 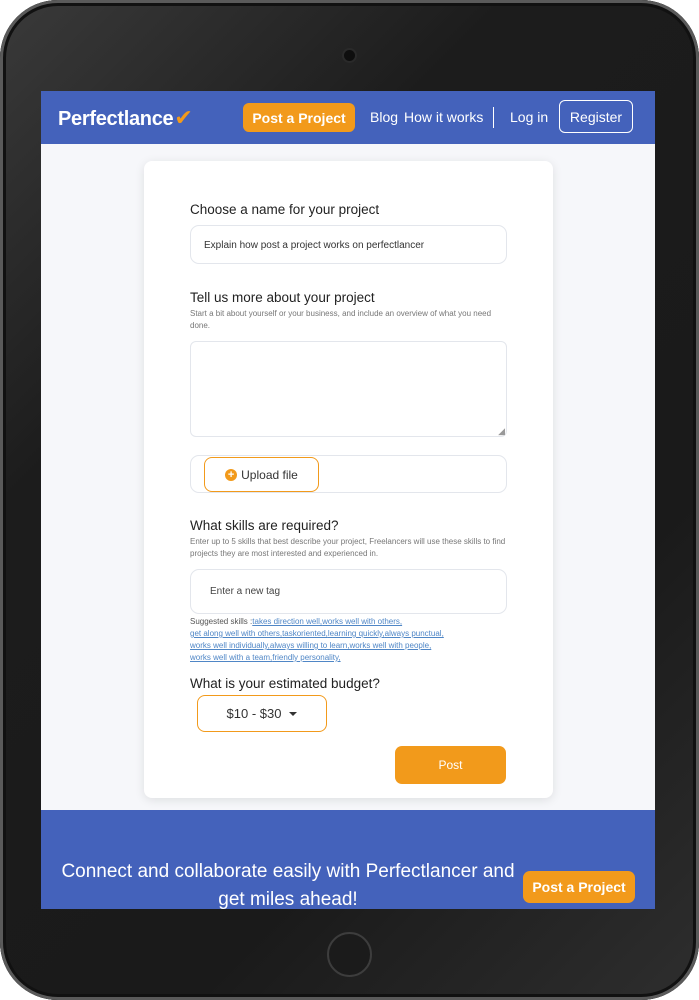 What do you see at coordinates (293, 713) in the screenshot?
I see `caret-down-icon` at bounding box center [293, 713].